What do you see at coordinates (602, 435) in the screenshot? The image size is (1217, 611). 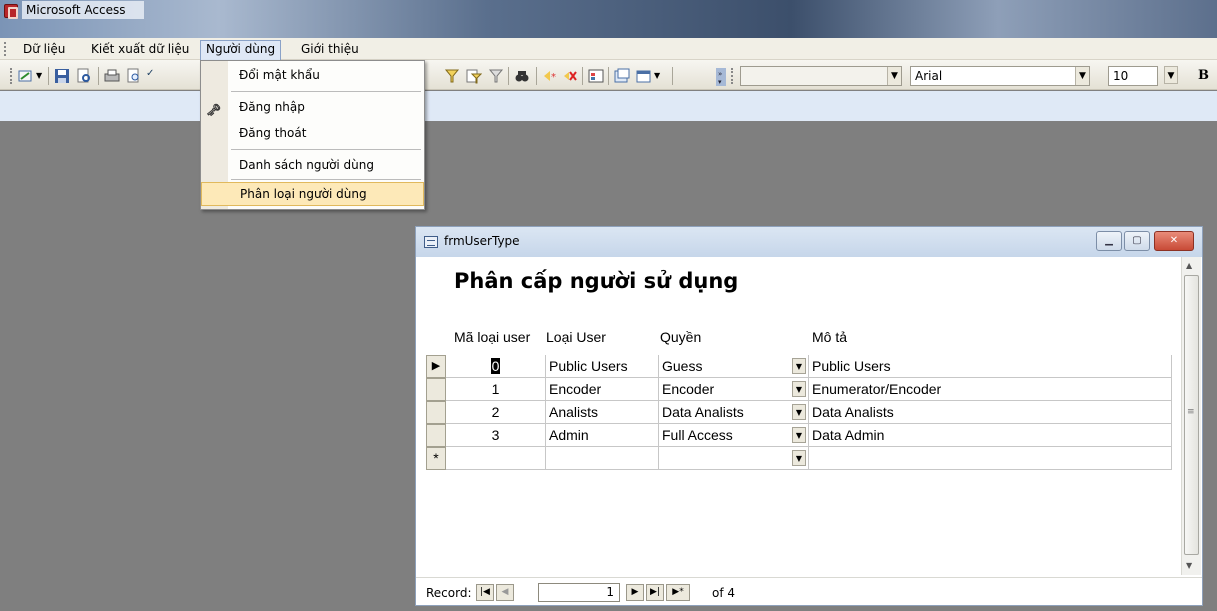 I see `cell-type: Admin` at bounding box center [602, 435].